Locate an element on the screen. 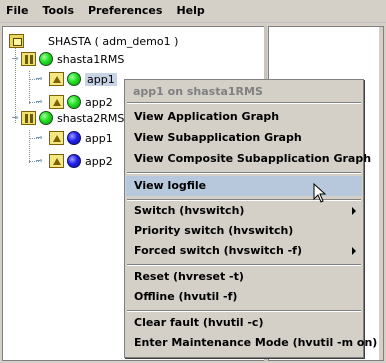 The height and width of the screenshot is (363, 386). menu-help: Help is located at coordinates (190, 11).